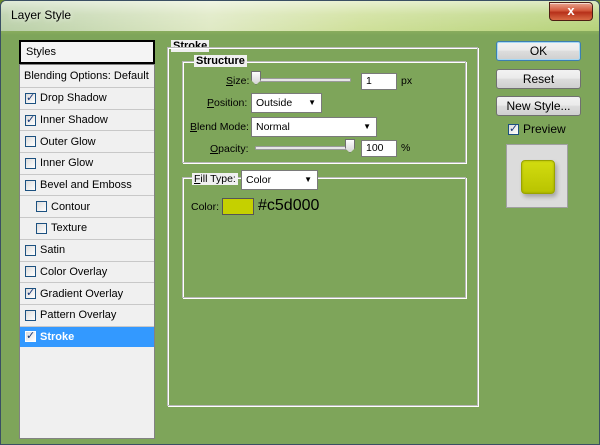 The image size is (600, 445). I want to click on style-item-contour: Contour, so click(87, 206).